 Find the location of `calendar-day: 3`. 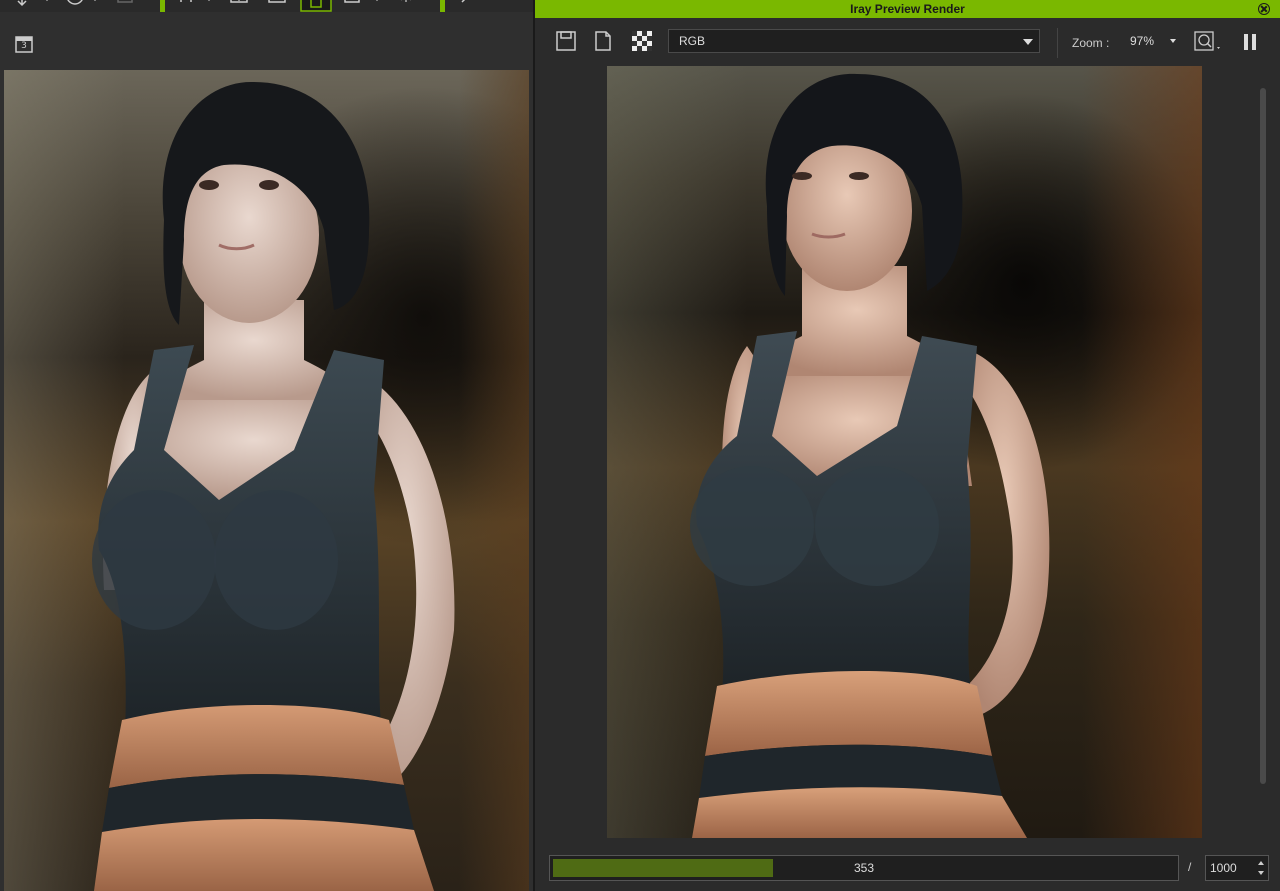

calendar-day: 3 is located at coordinates (24, 46).